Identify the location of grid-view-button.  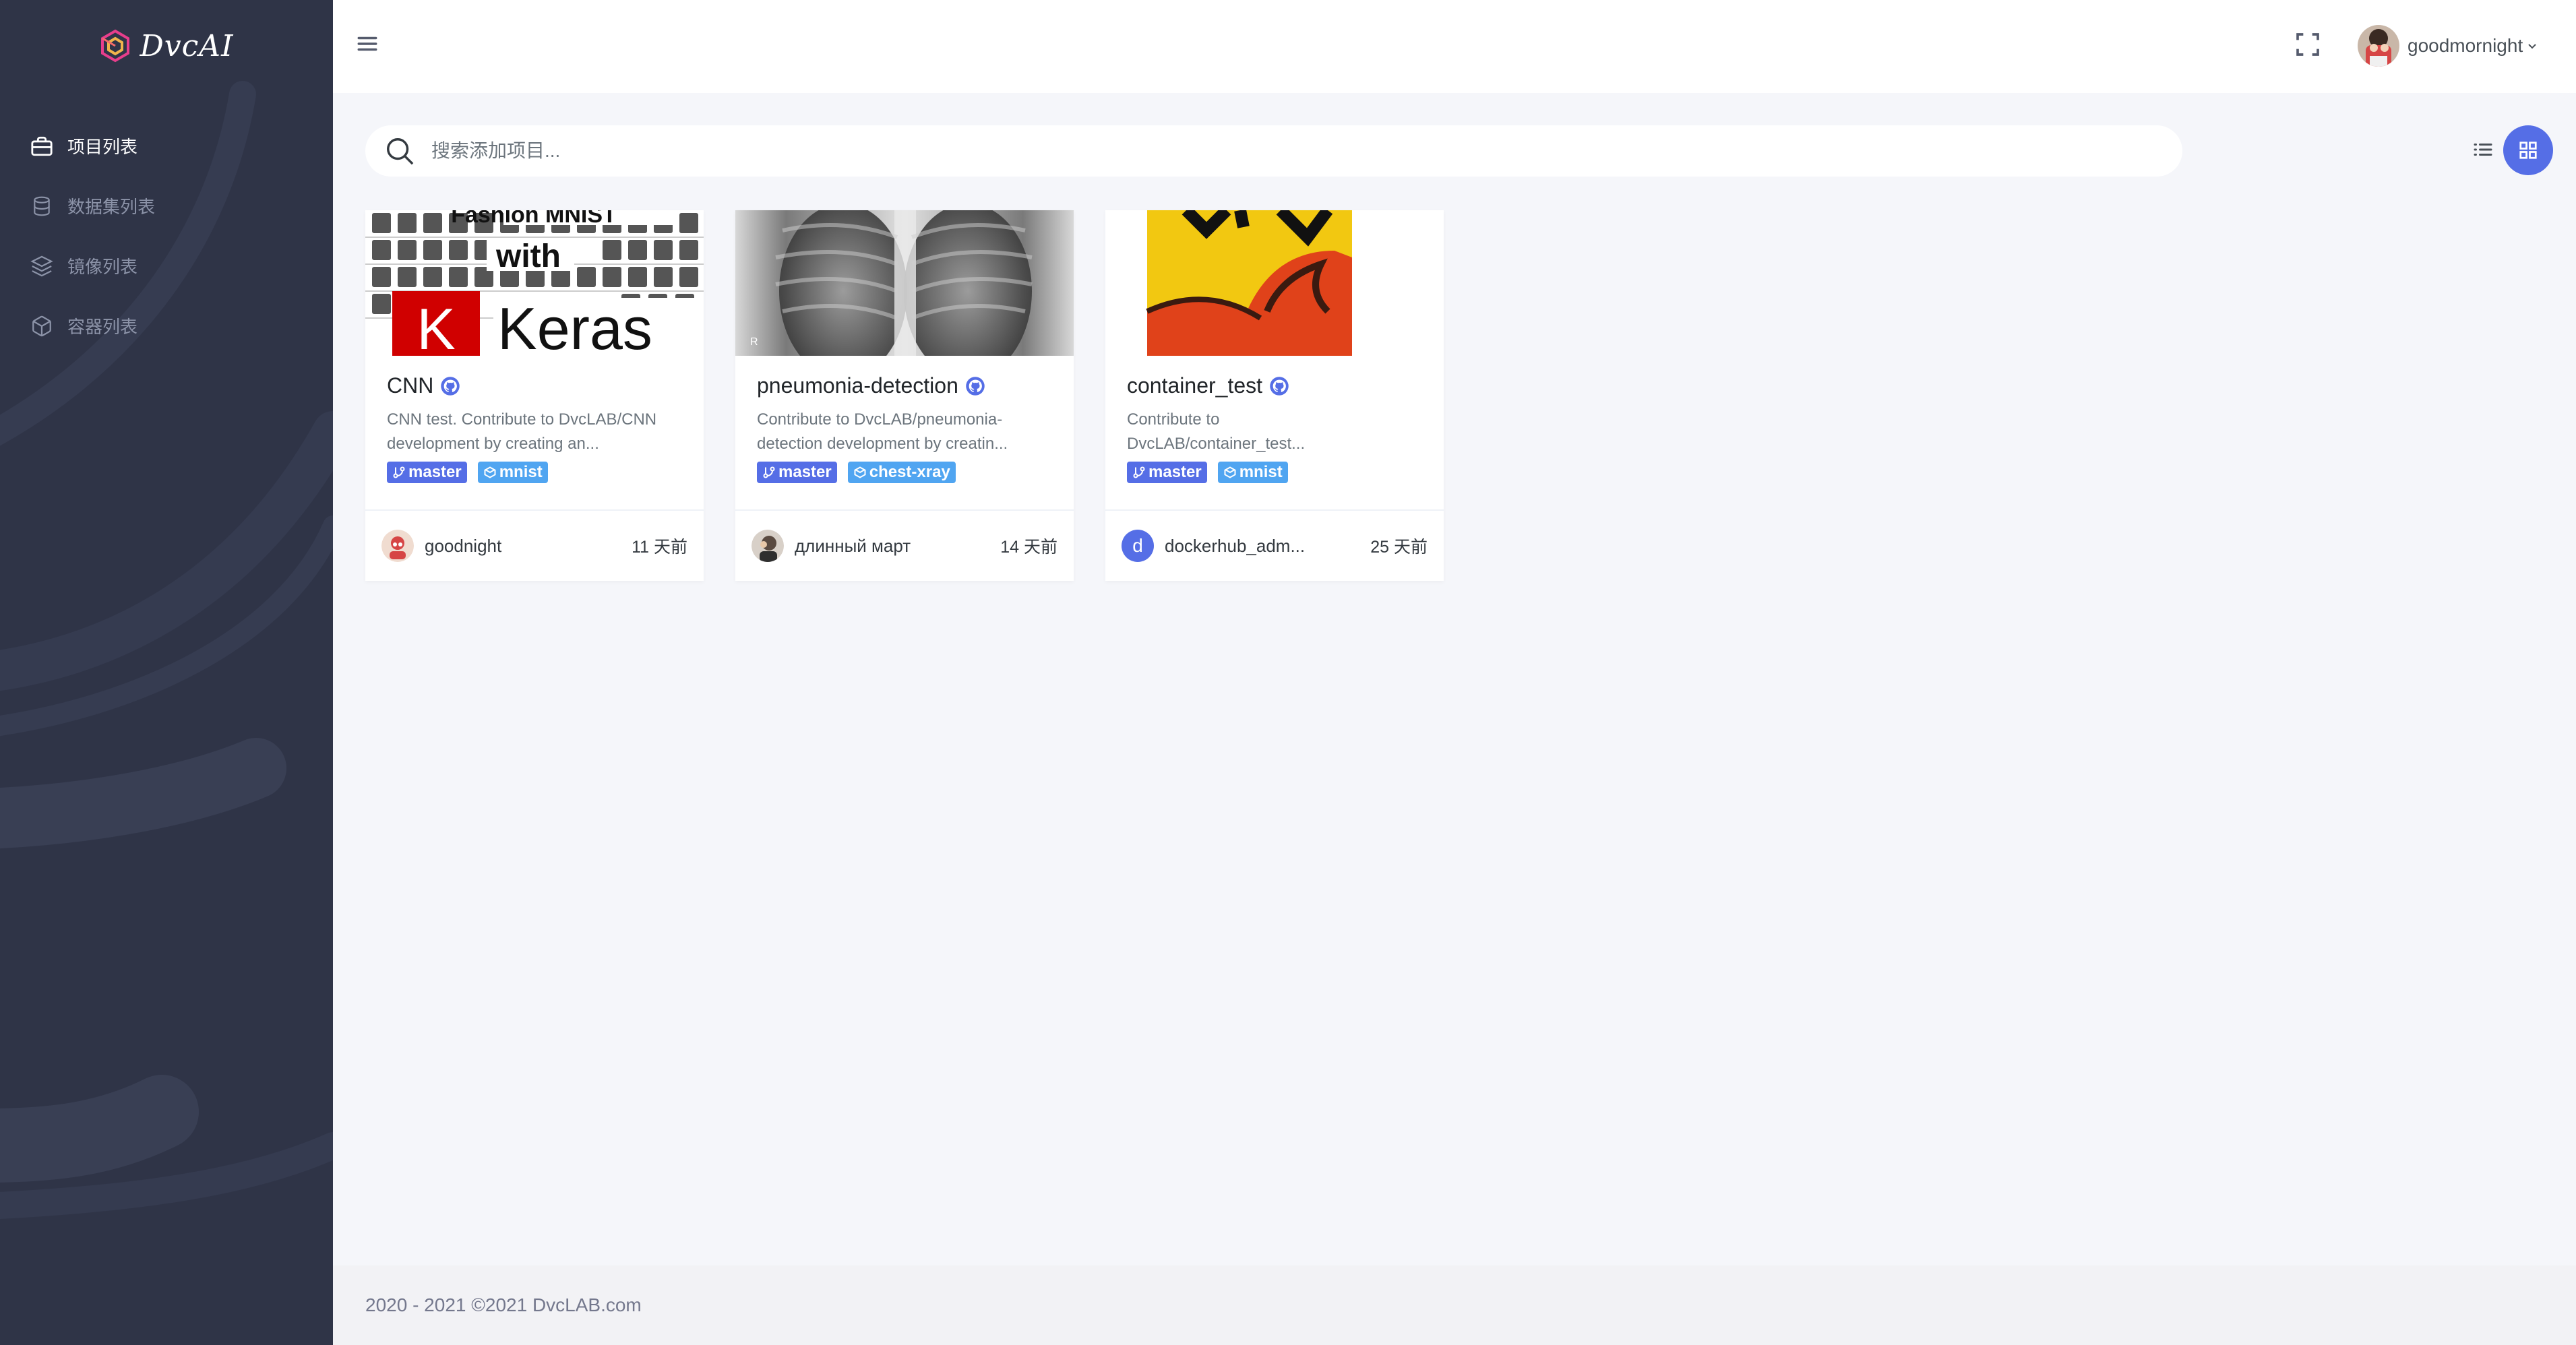
(2528, 150).